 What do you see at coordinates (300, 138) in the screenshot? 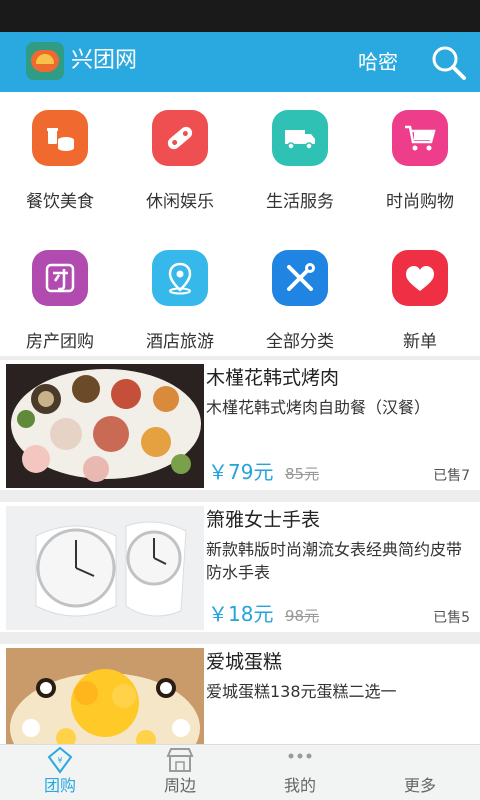
I see `truck-icon` at bounding box center [300, 138].